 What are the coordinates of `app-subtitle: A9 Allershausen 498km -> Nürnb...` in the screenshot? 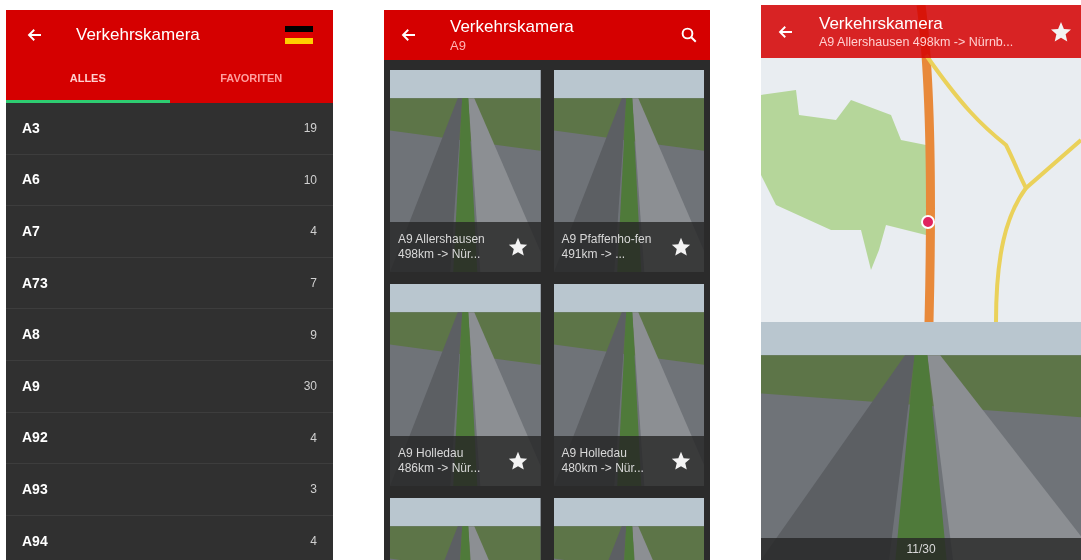 It's located at (917, 42).